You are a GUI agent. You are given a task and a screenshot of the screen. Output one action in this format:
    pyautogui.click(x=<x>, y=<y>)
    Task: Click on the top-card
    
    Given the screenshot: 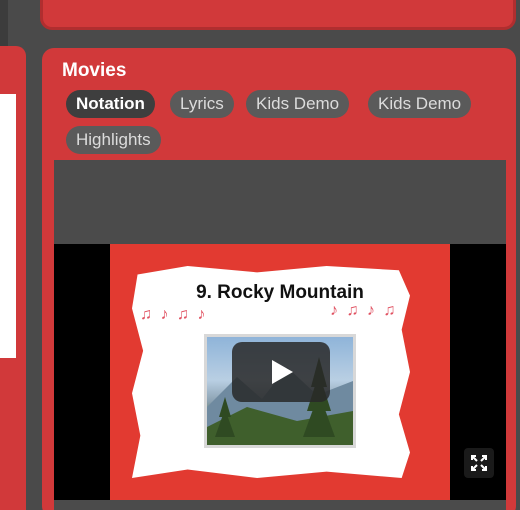 What is the action you would take?
    pyautogui.click(x=278, y=15)
    